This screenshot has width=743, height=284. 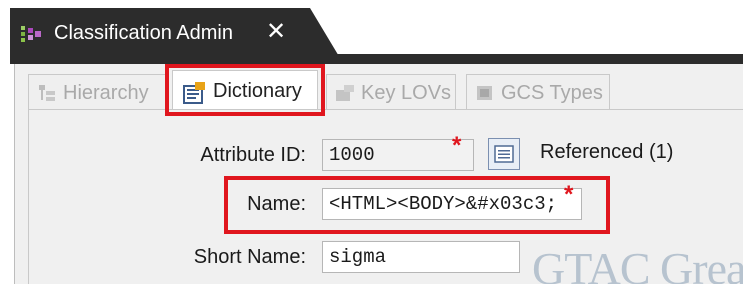 I want to click on highlight-box-dictionary-tab, so click(x=245, y=90).